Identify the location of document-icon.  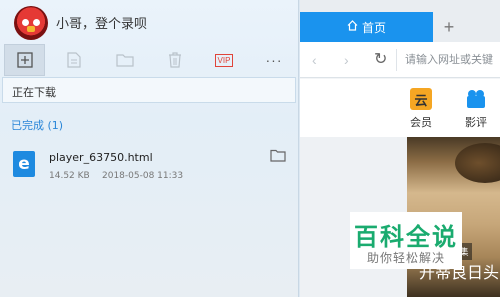
(74, 60).